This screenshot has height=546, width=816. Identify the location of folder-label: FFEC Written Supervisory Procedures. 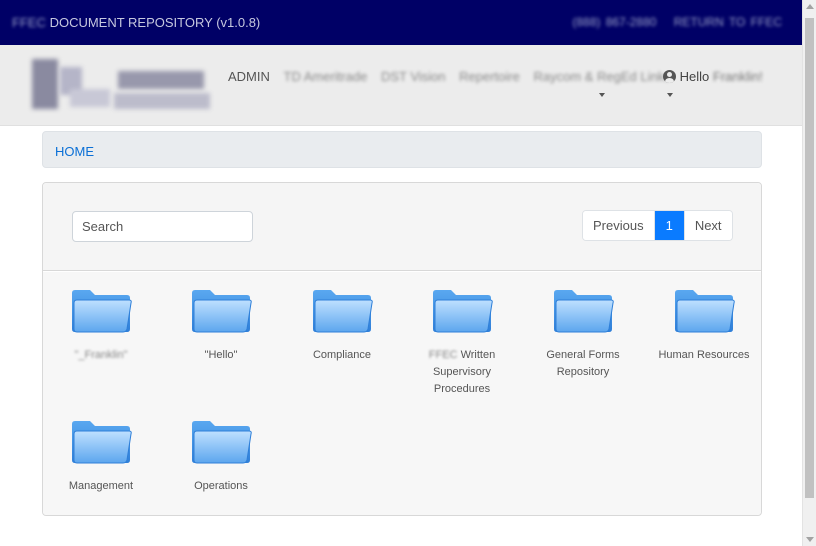
(462, 372).